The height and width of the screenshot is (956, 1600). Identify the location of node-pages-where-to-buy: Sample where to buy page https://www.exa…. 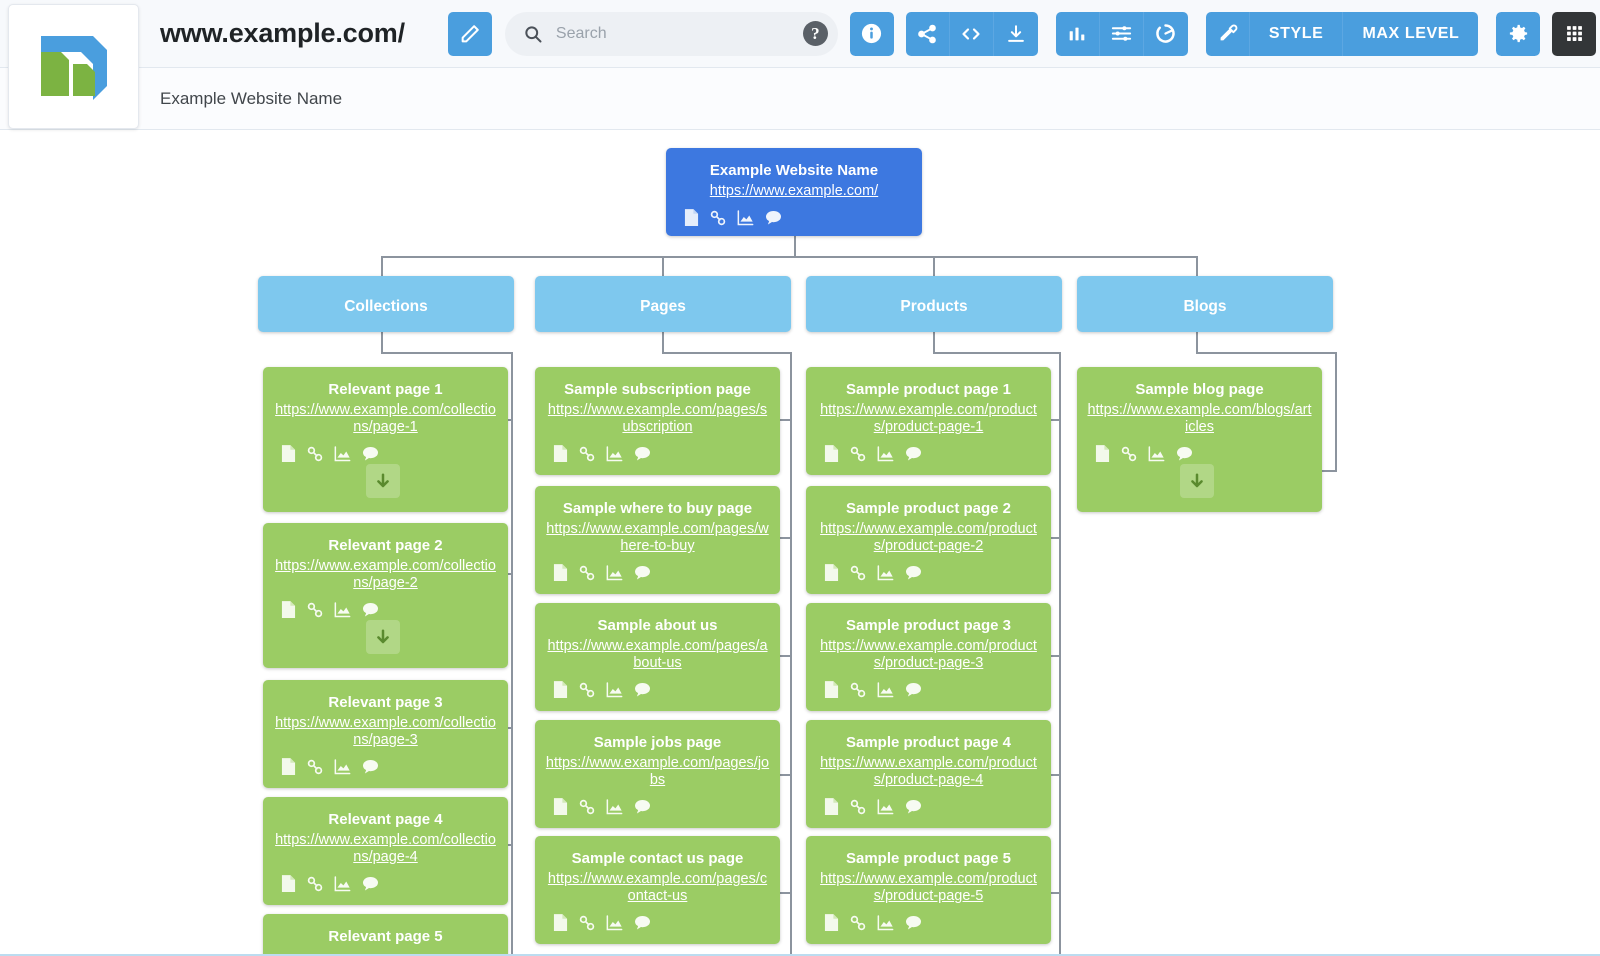
(657, 540).